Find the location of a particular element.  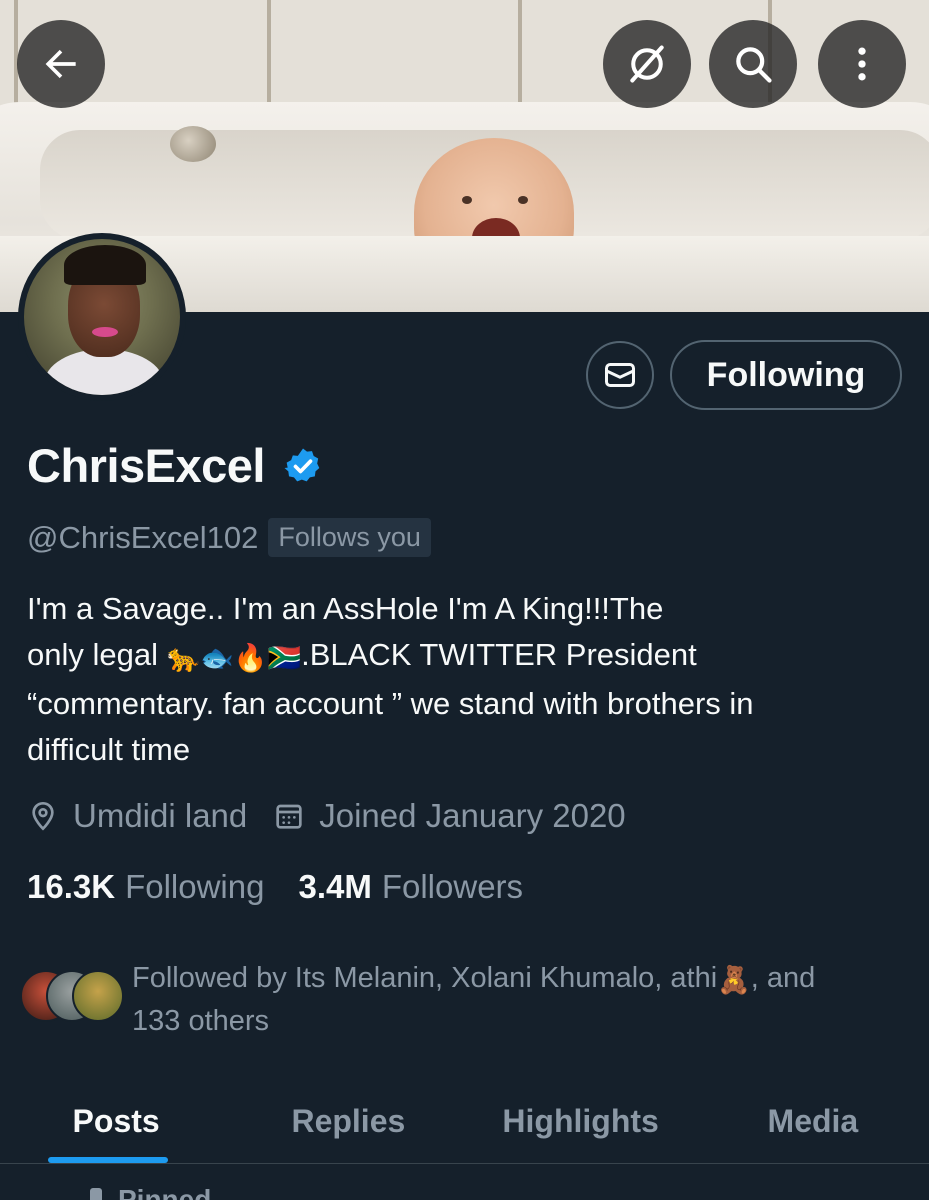

followers-count: 3.4M is located at coordinates (334, 887).